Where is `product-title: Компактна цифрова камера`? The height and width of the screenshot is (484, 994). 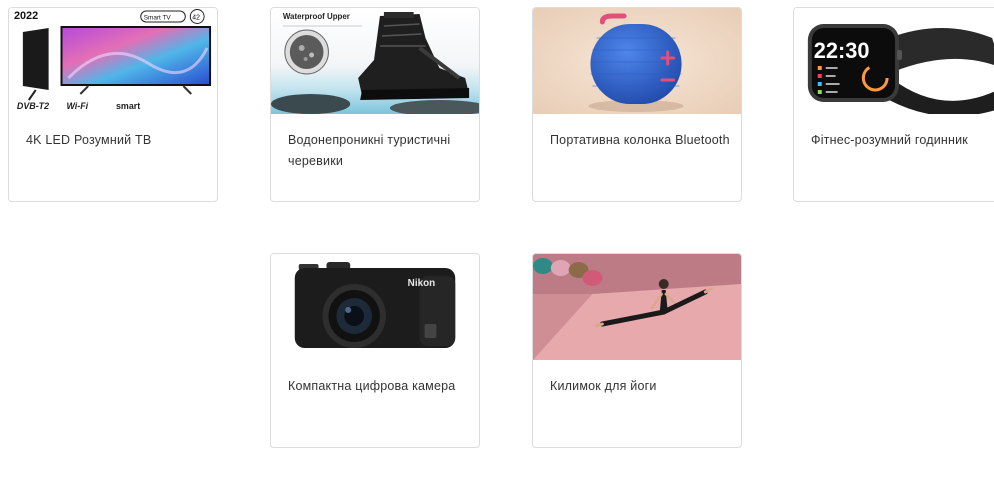 product-title: Компактна цифрова камера is located at coordinates (378, 386).